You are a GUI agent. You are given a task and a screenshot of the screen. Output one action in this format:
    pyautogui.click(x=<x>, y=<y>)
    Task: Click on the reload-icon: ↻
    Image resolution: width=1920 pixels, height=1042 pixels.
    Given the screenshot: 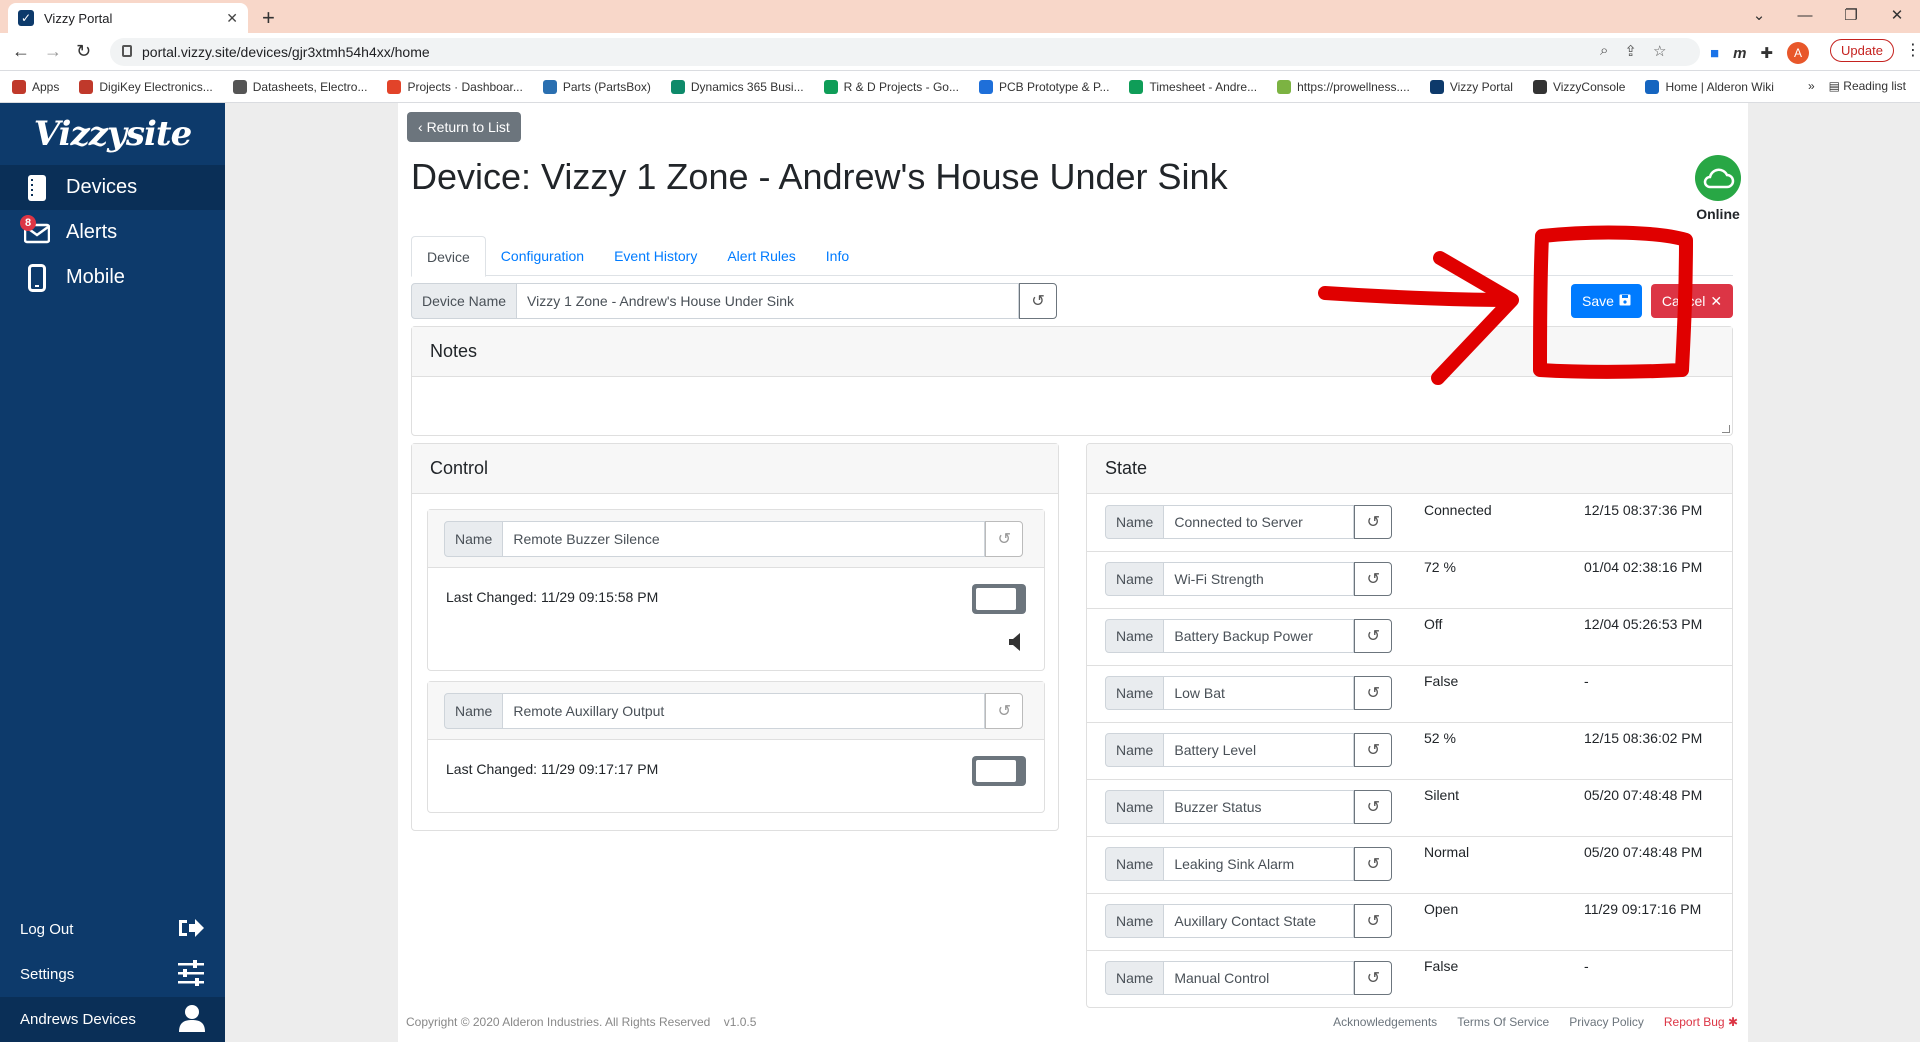 What is the action you would take?
    pyautogui.click(x=83, y=51)
    